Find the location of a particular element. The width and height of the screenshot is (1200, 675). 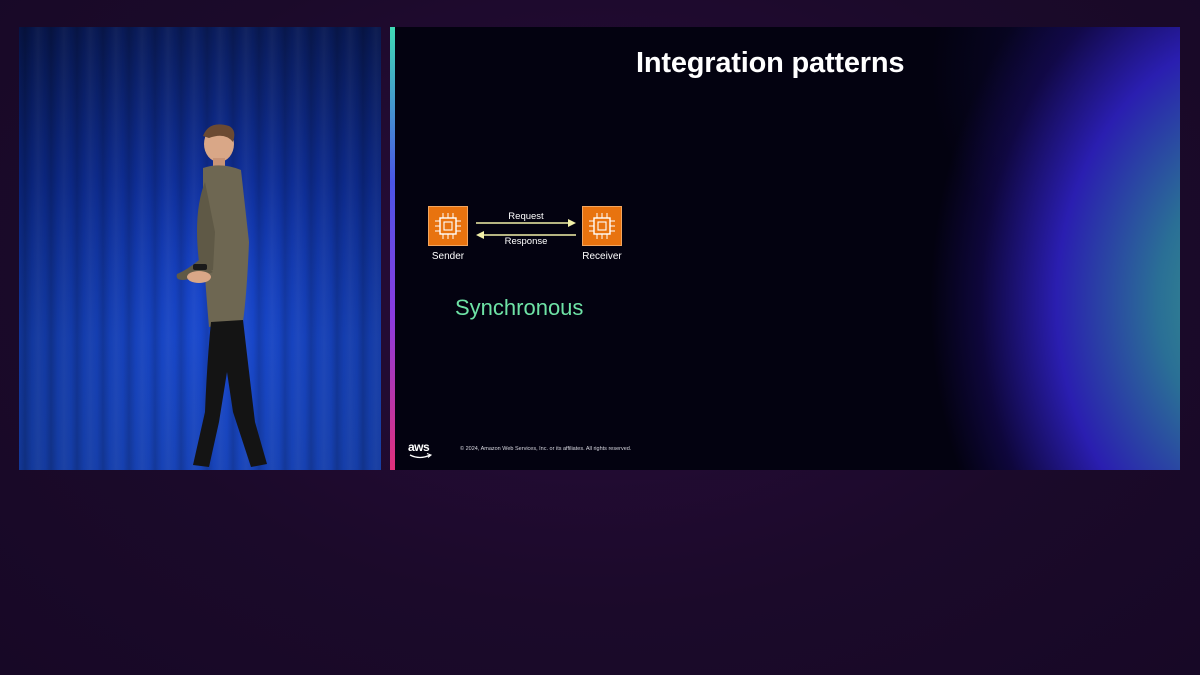

request-label: Request is located at coordinates (526, 216).